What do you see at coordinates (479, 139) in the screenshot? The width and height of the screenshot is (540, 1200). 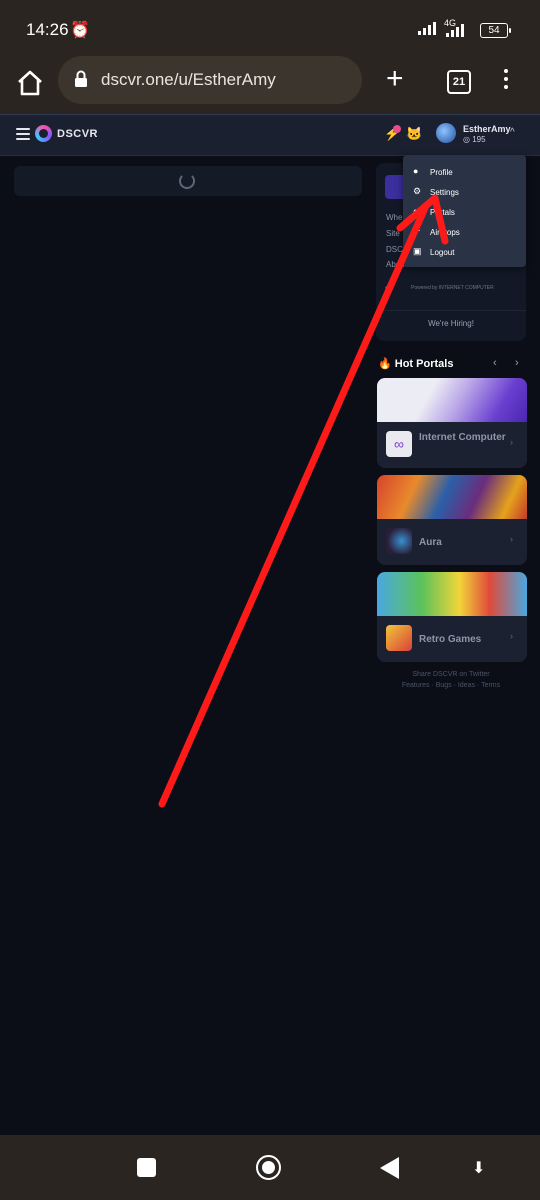 I see `points-value: 195` at bounding box center [479, 139].